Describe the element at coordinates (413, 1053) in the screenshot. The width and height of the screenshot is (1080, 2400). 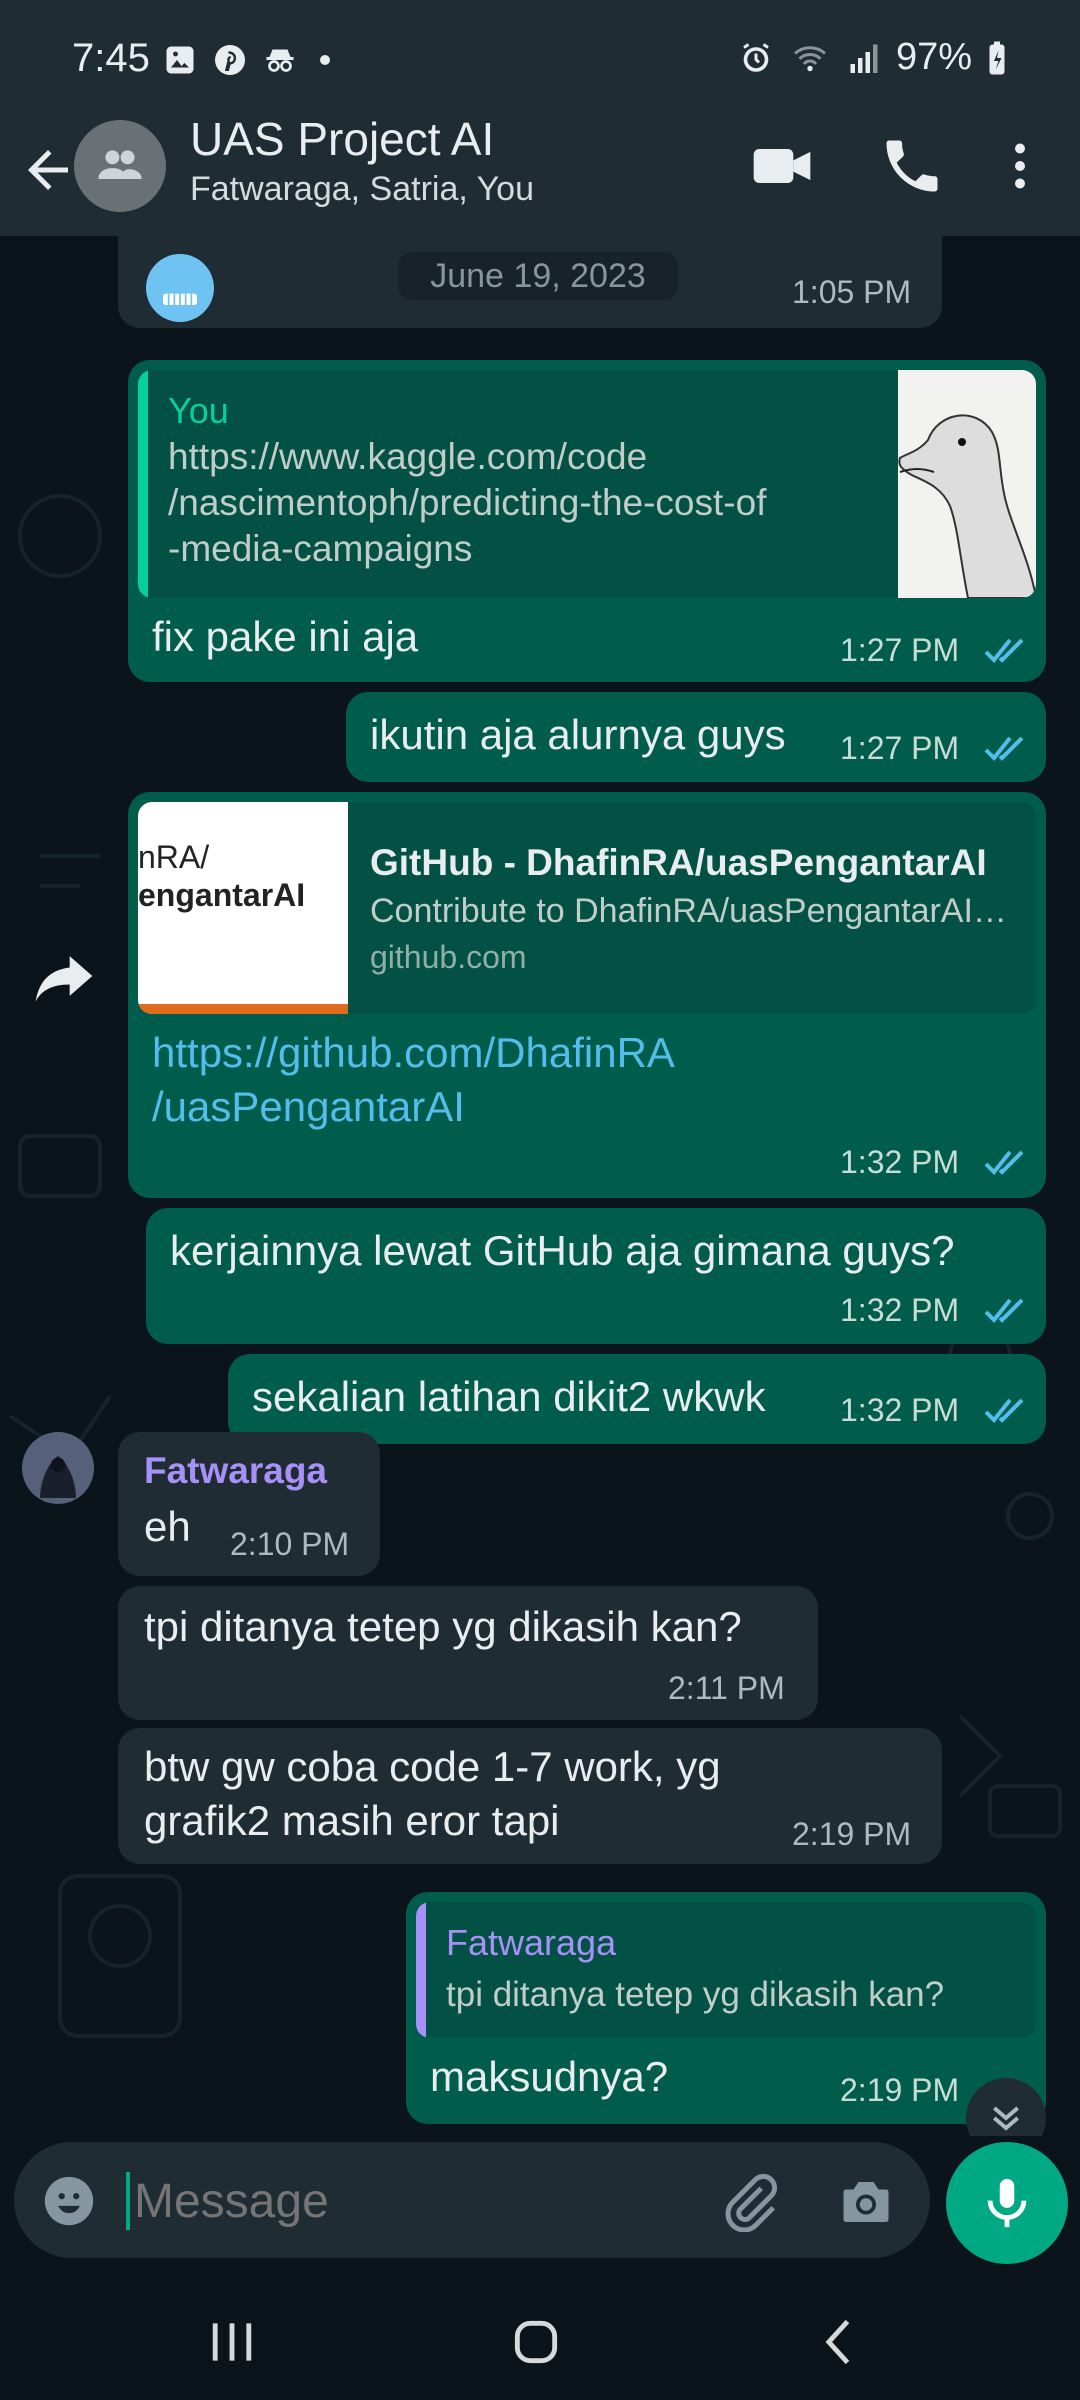
I see `message-link: https://github.com/DhafinRA` at that location.